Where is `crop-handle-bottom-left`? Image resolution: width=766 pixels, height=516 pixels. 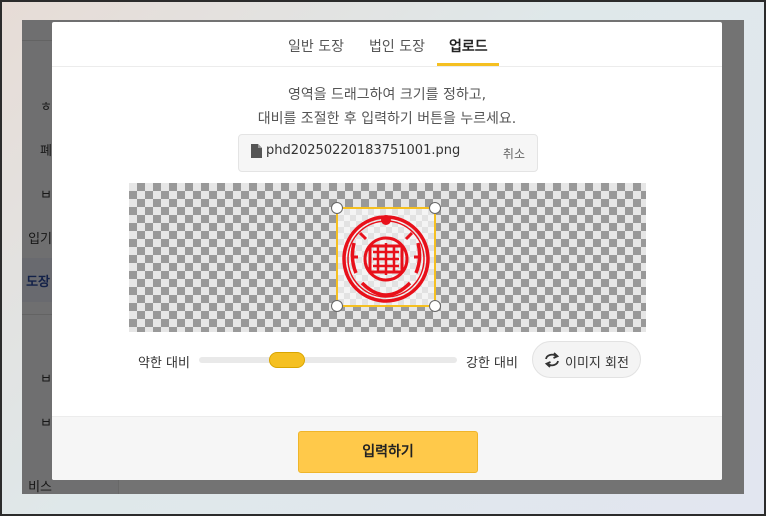 crop-handle-bottom-left is located at coordinates (337, 306).